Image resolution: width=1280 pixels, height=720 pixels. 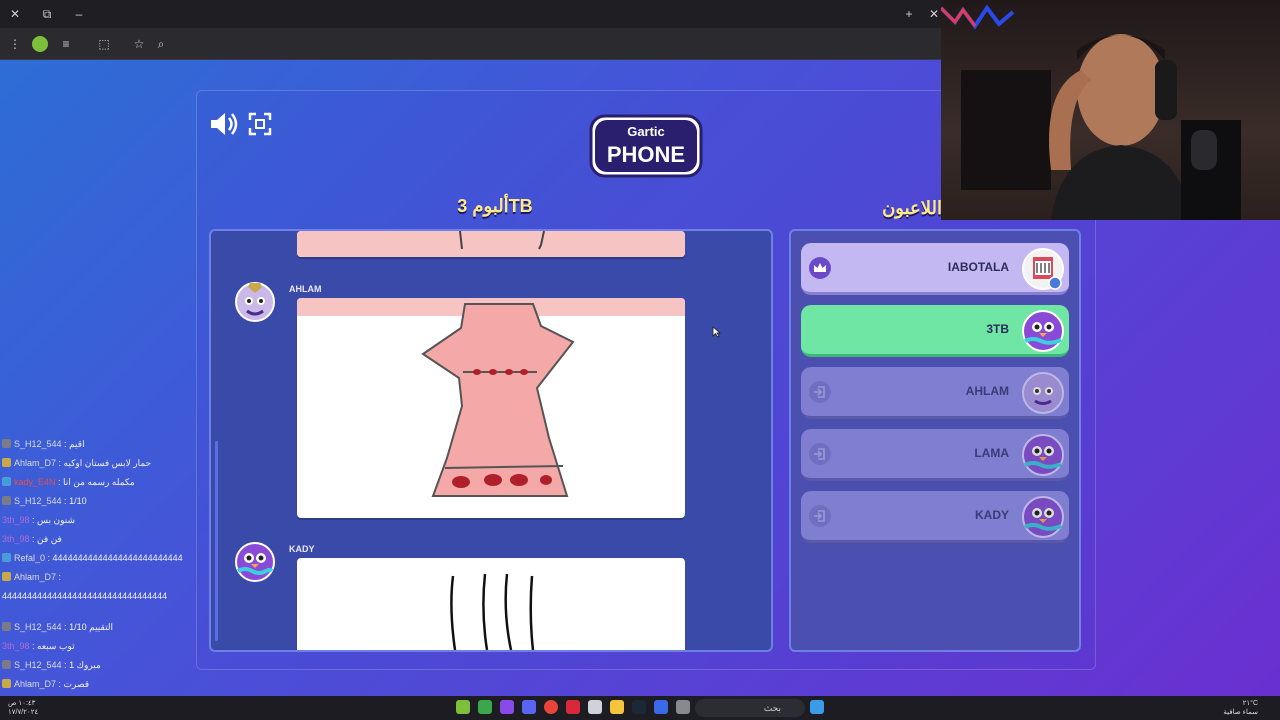 What do you see at coordinates (216, 541) in the screenshot?
I see `album-scrollbar` at bounding box center [216, 541].